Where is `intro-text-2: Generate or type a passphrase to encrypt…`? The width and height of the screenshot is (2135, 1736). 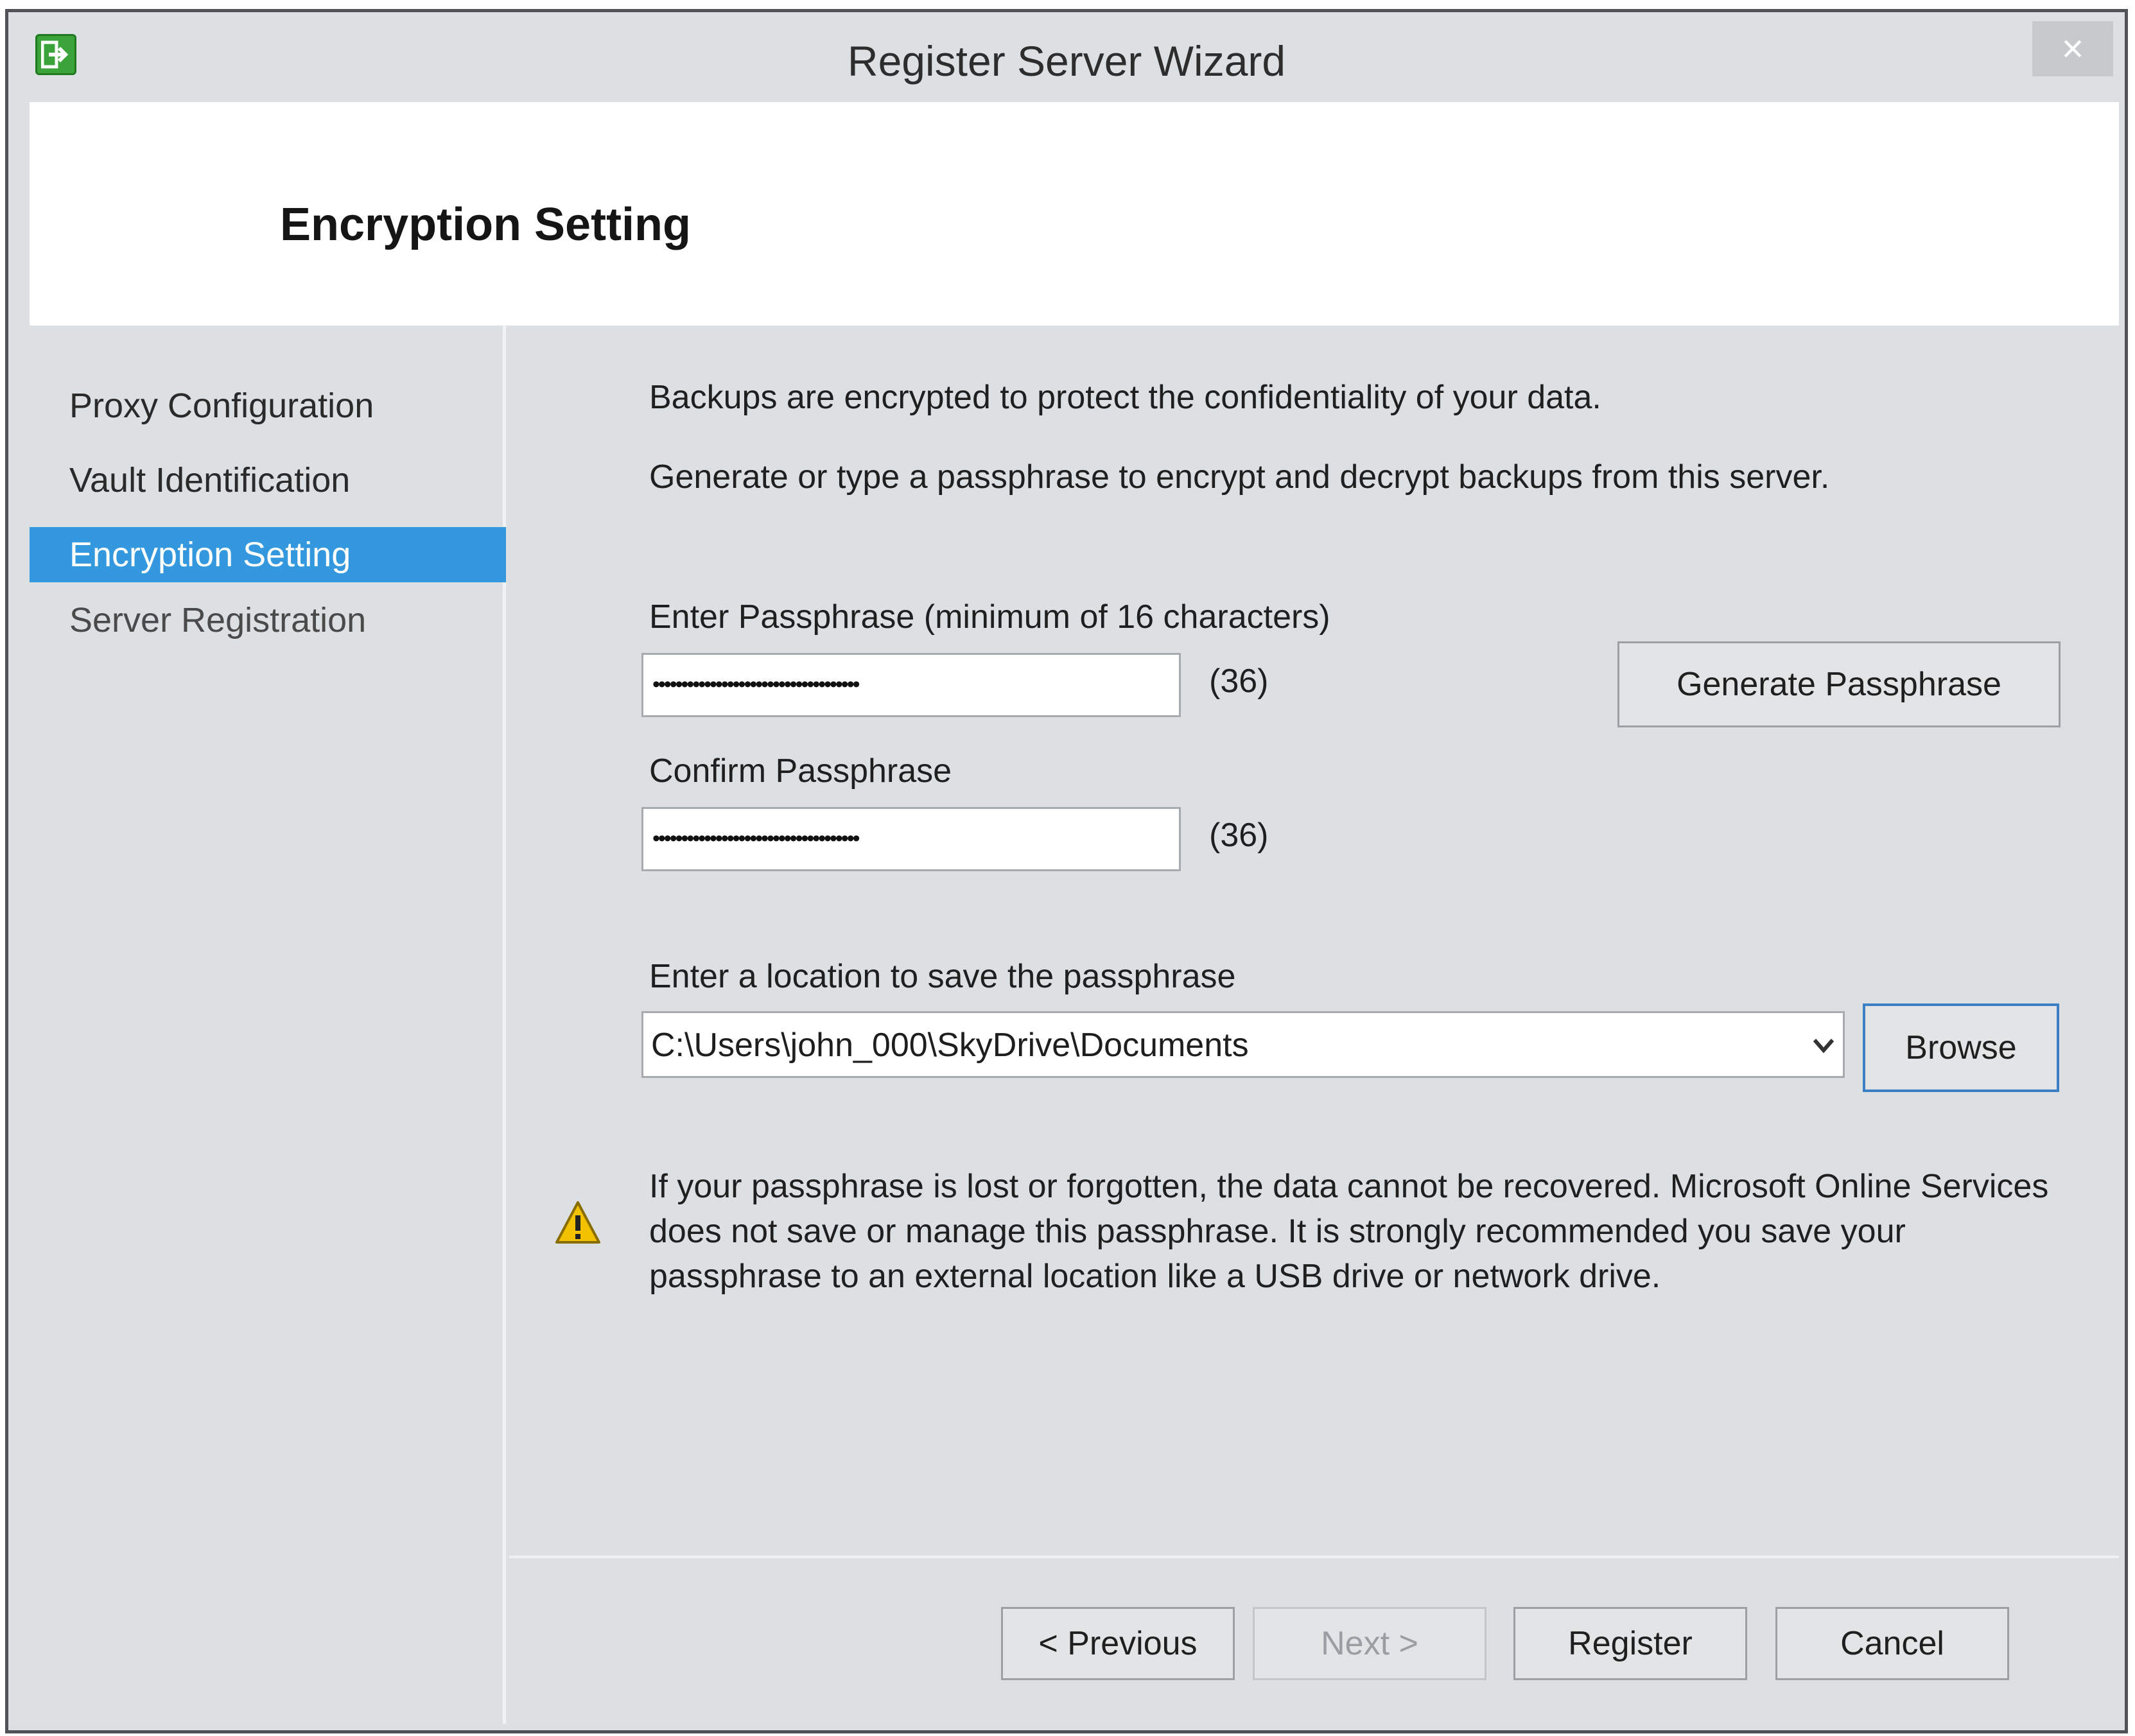 intro-text-2: Generate or type a passphrase to encrypt… is located at coordinates (1239, 477).